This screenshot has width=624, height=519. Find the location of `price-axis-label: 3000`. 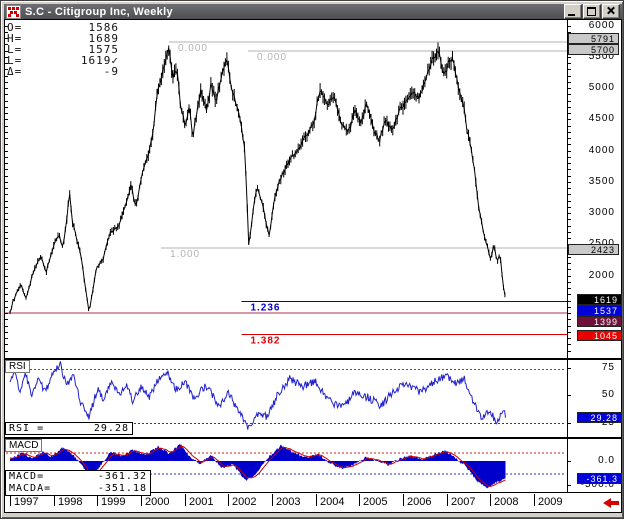

price-axis-label: 3000 is located at coordinates (601, 212).